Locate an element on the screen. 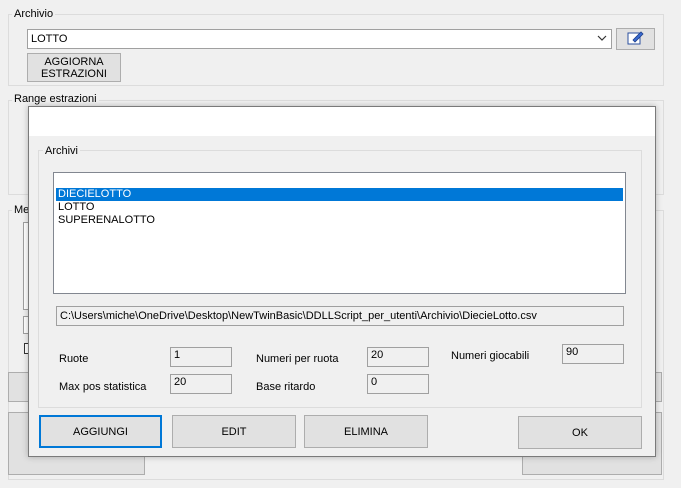 The height and width of the screenshot is (488, 681). archivio-select-value: LOTTO is located at coordinates (49, 39).